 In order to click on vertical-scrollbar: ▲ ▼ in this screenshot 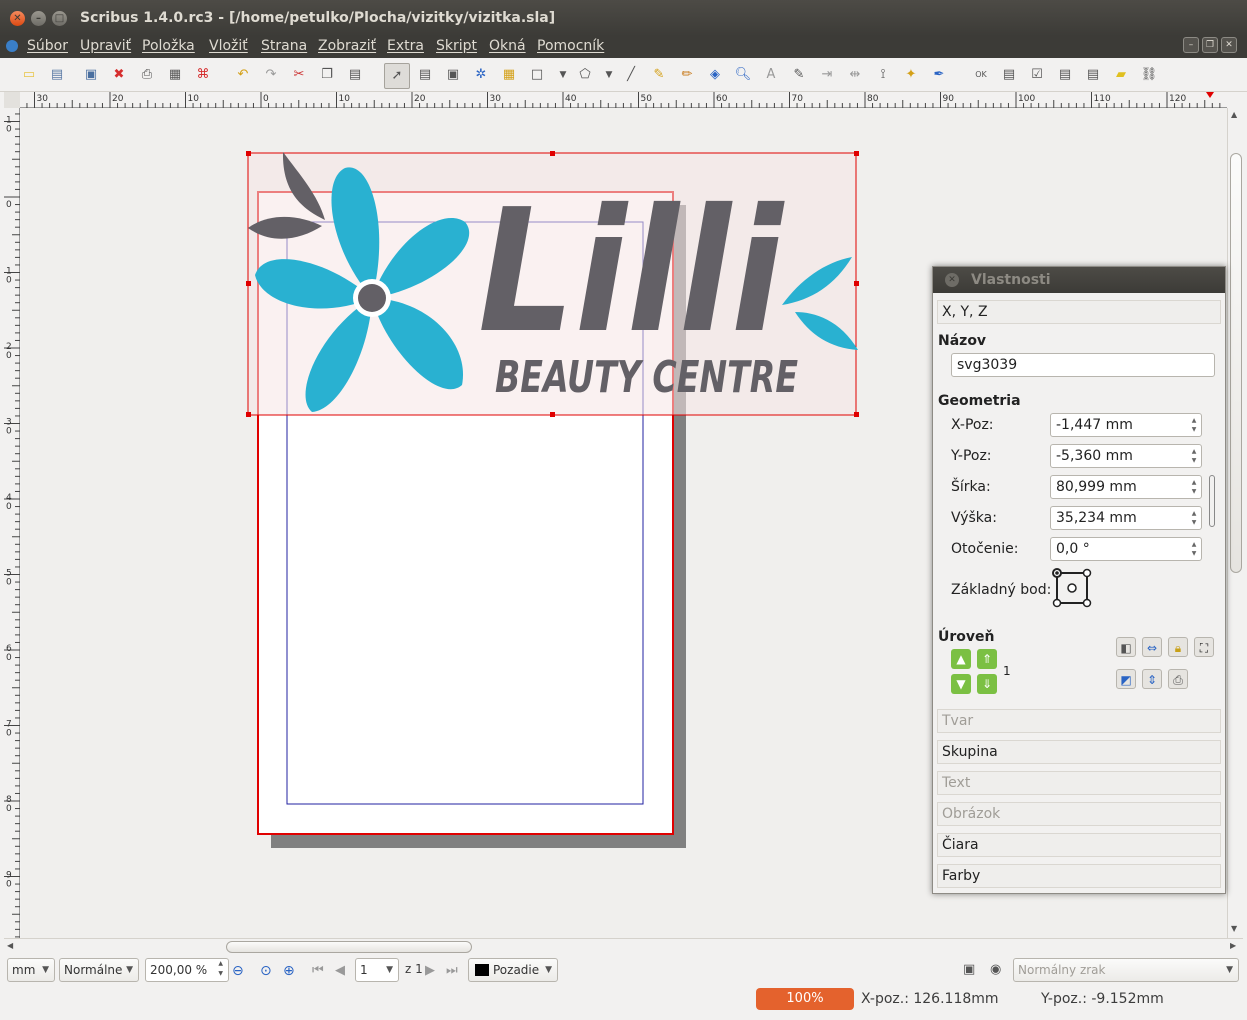, I will do `click(1235, 523)`.